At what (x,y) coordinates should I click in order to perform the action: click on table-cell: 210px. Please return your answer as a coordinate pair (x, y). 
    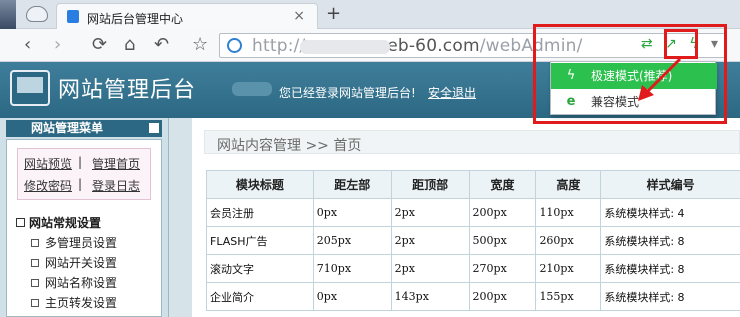
    Looking at the image, I should click on (568, 268).